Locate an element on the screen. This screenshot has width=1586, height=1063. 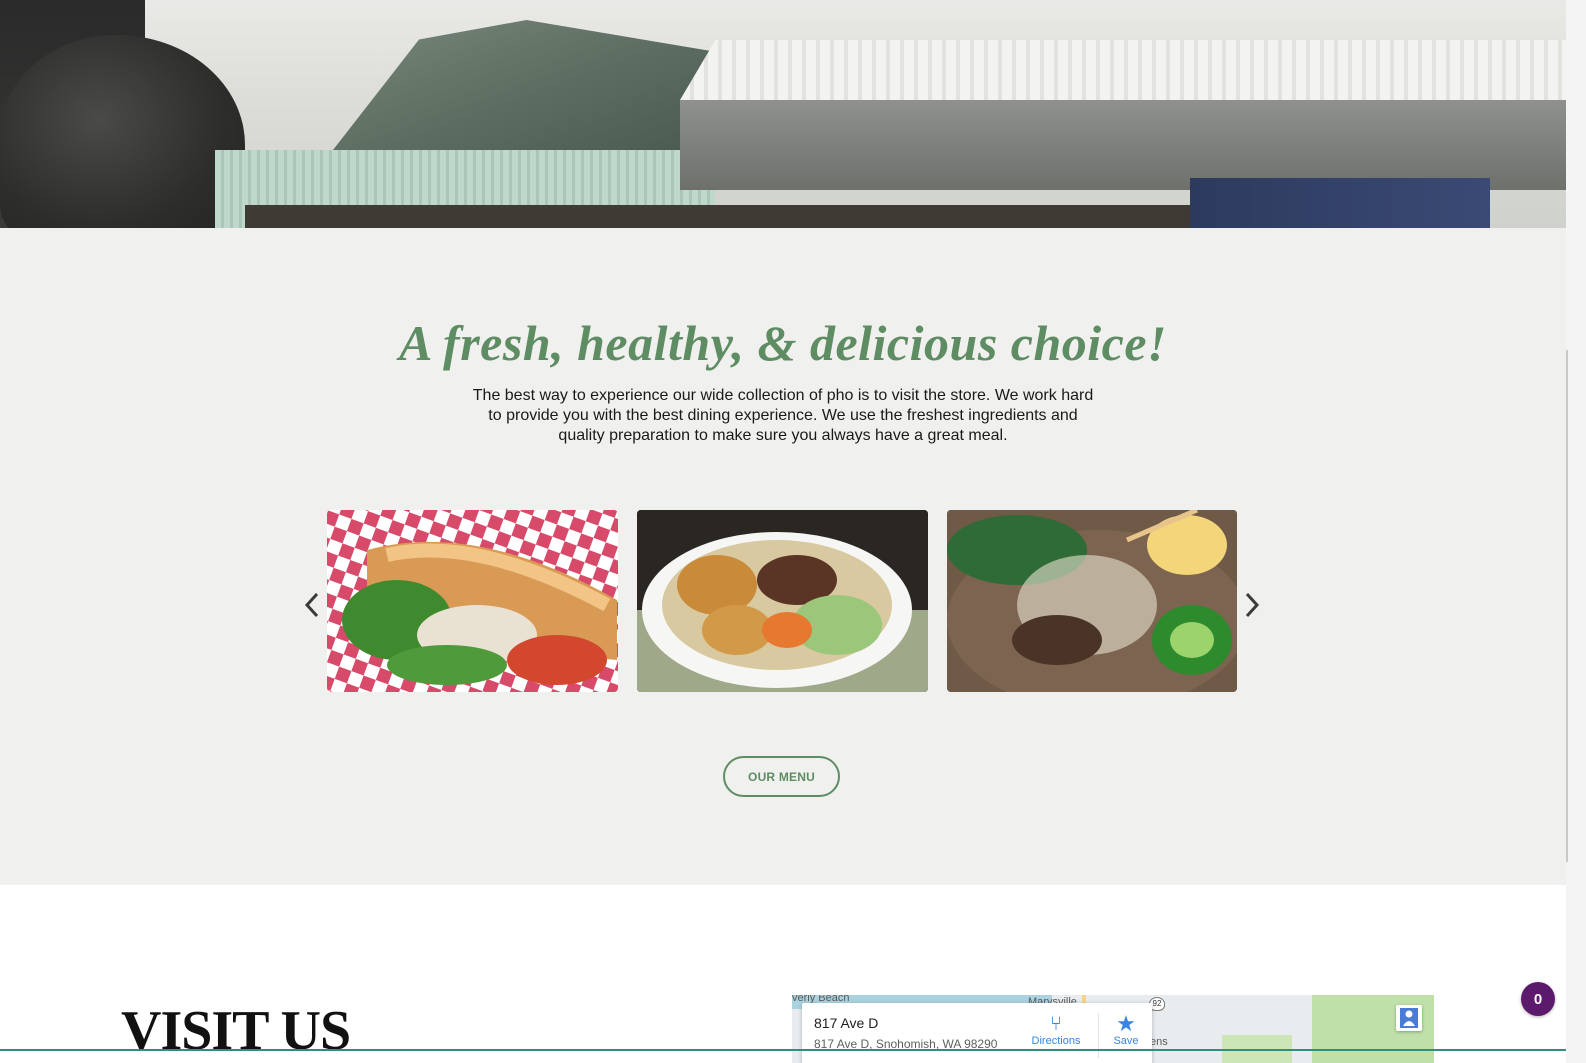
map-save-button: ★ Save is located at coordinates (1126, 1029).